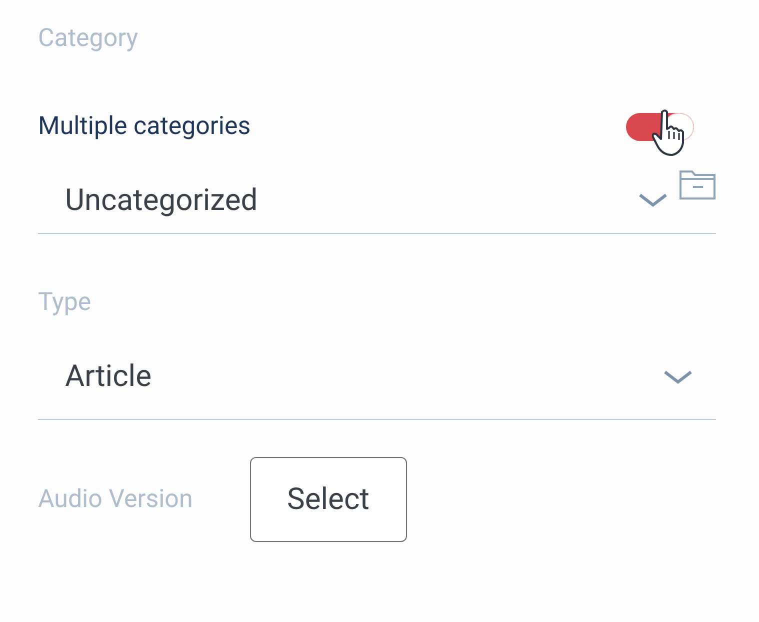  What do you see at coordinates (88, 38) in the screenshot?
I see `section-label: Category` at bounding box center [88, 38].